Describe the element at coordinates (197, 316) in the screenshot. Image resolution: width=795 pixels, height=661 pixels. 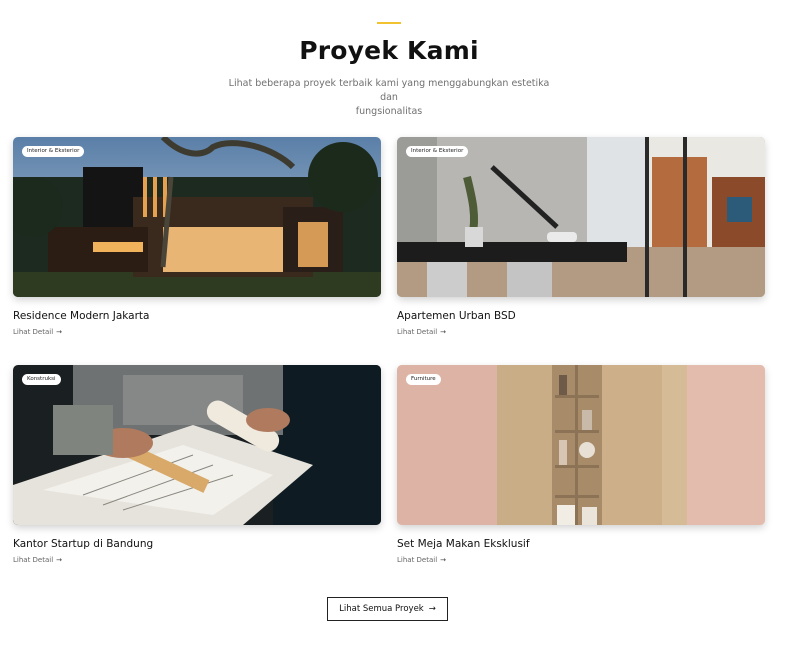
I see `project-title: Residence Modern Jakarta` at that location.